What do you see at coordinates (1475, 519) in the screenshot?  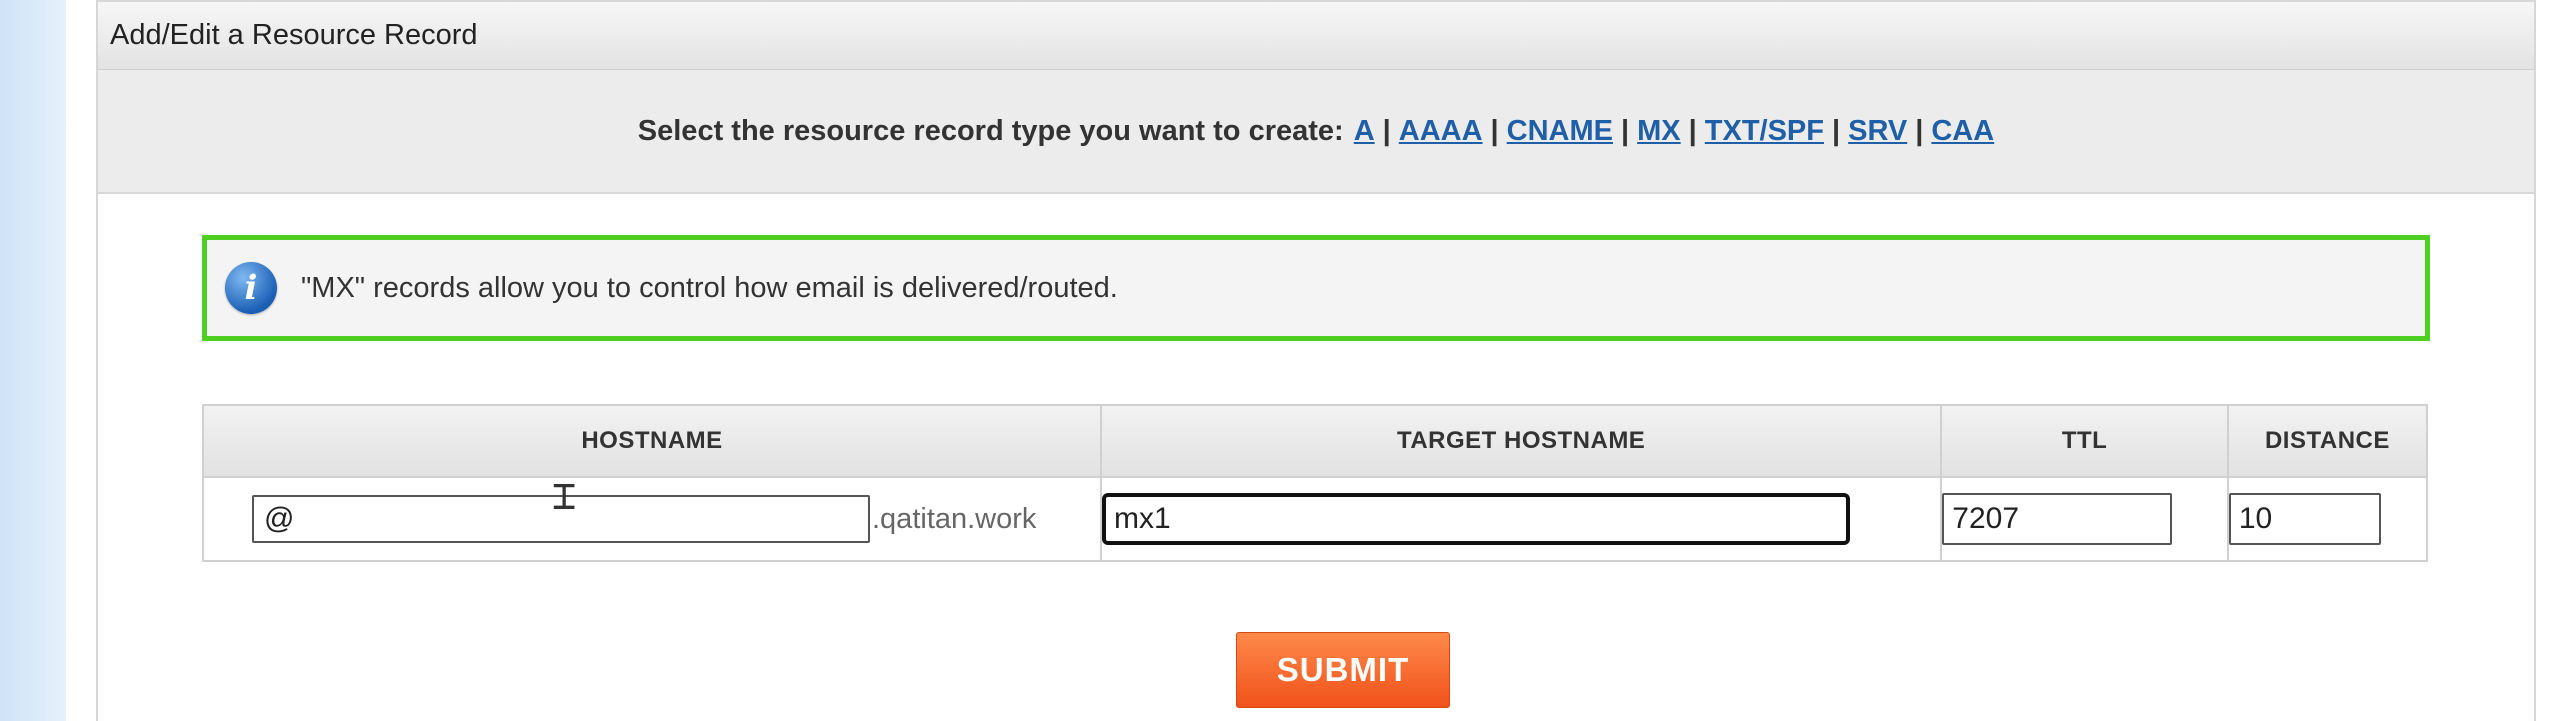 I see `target-hostname-input` at bounding box center [1475, 519].